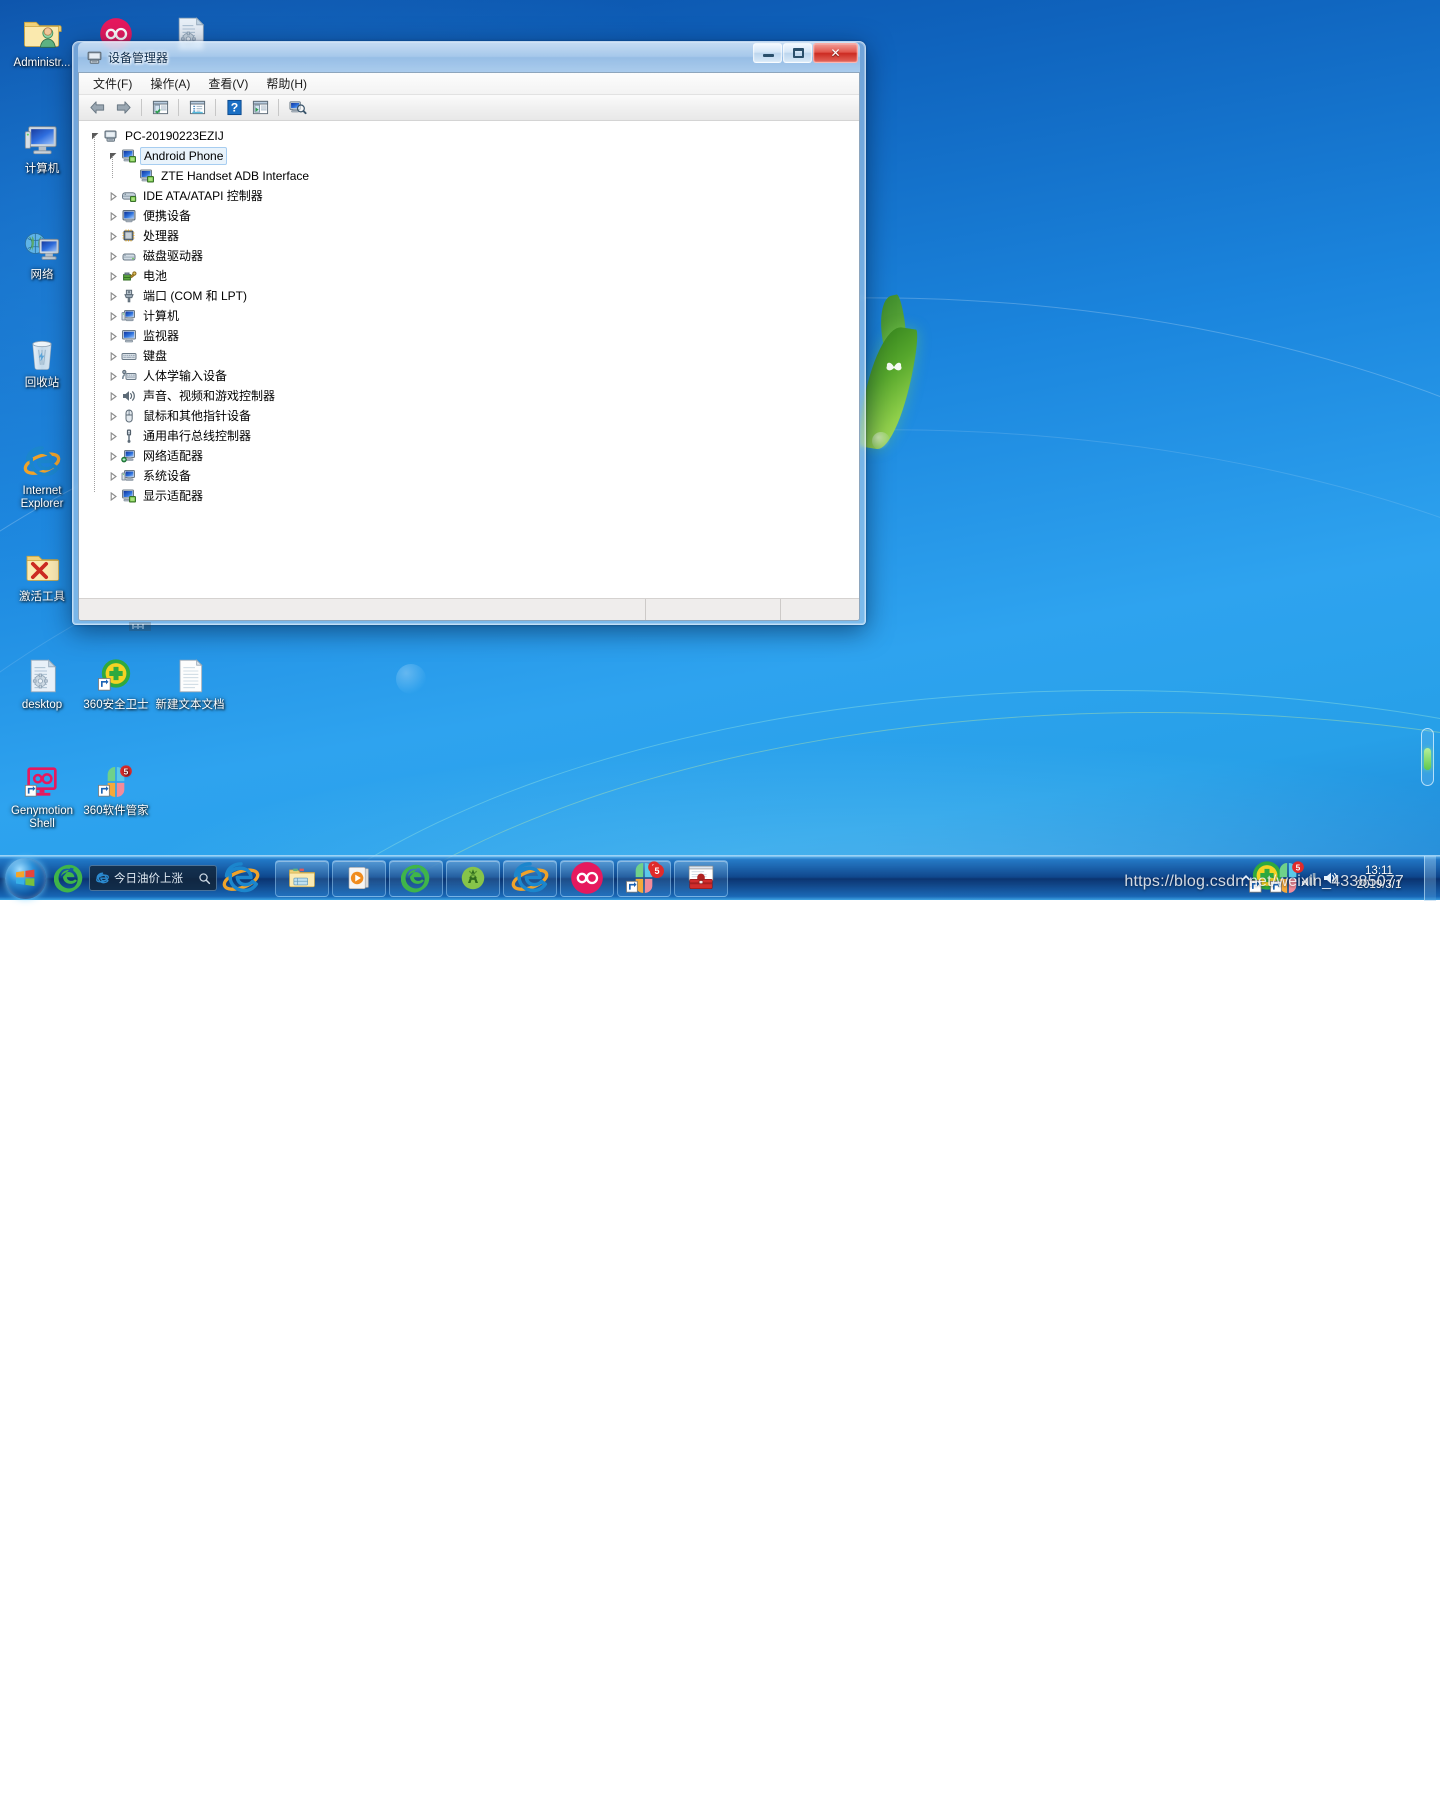  What do you see at coordinates (469, 496) in the screenshot?
I see `tree-item-显示适配器: 显示适配器` at bounding box center [469, 496].